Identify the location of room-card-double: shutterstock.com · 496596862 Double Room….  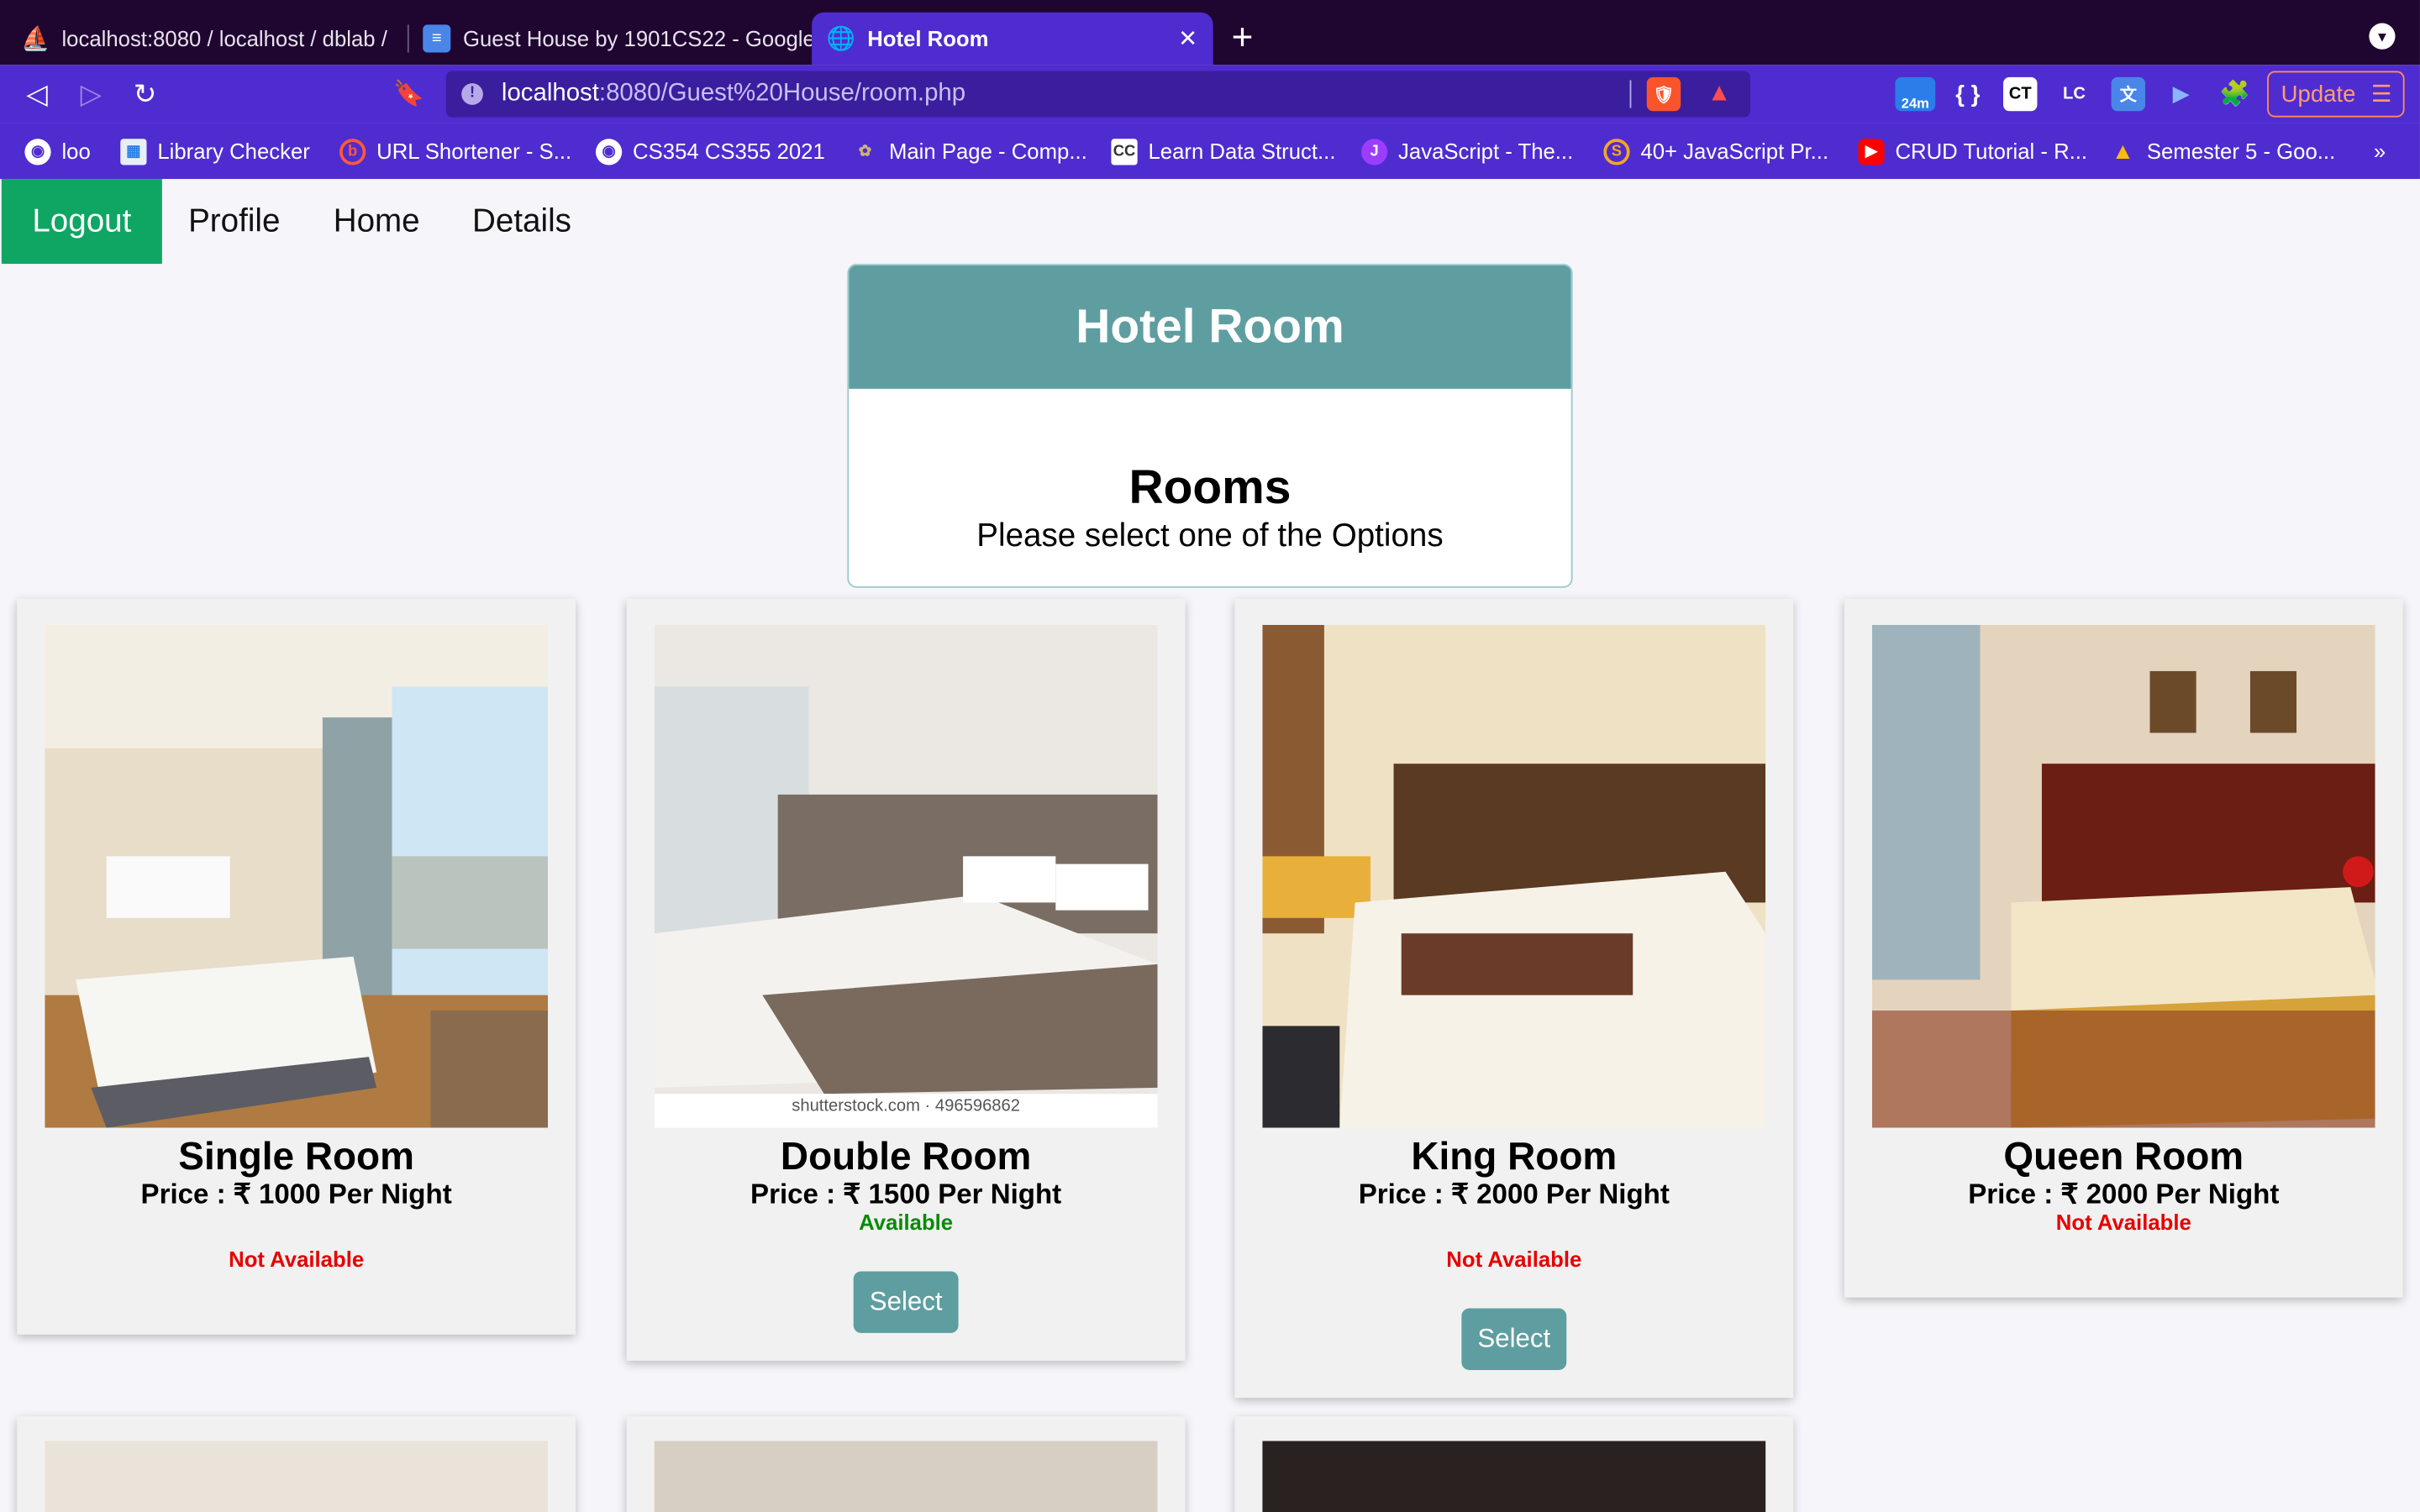
(906, 979).